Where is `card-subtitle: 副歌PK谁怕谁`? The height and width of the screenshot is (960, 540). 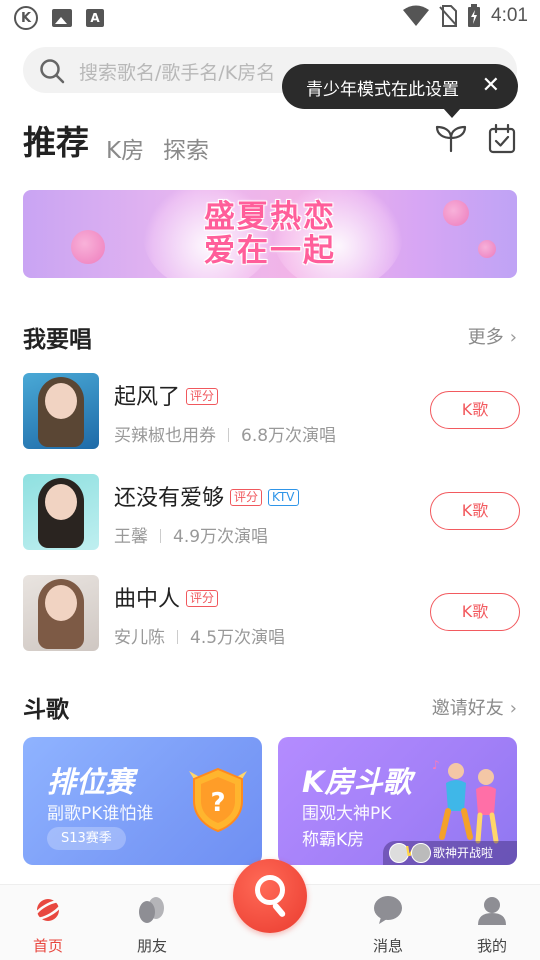
card-subtitle: 副歌PK谁怕谁 is located at coordinates (100, 814).